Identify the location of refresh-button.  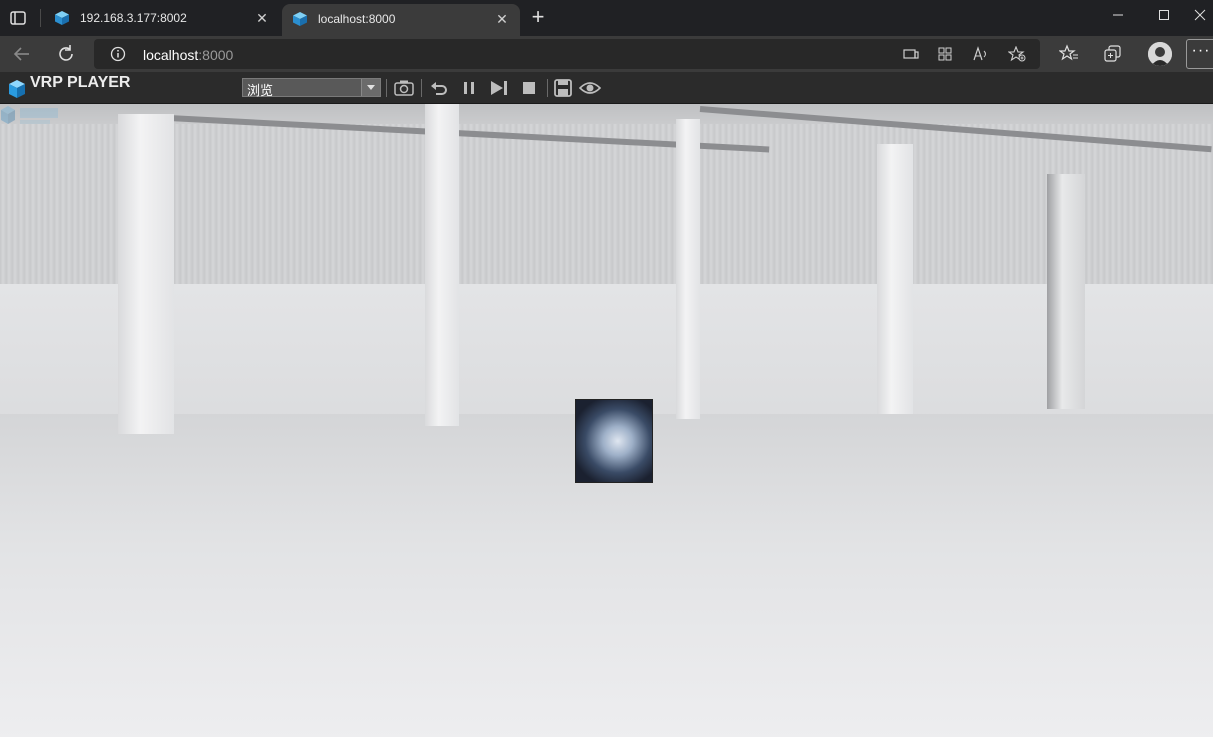
(66, 54).